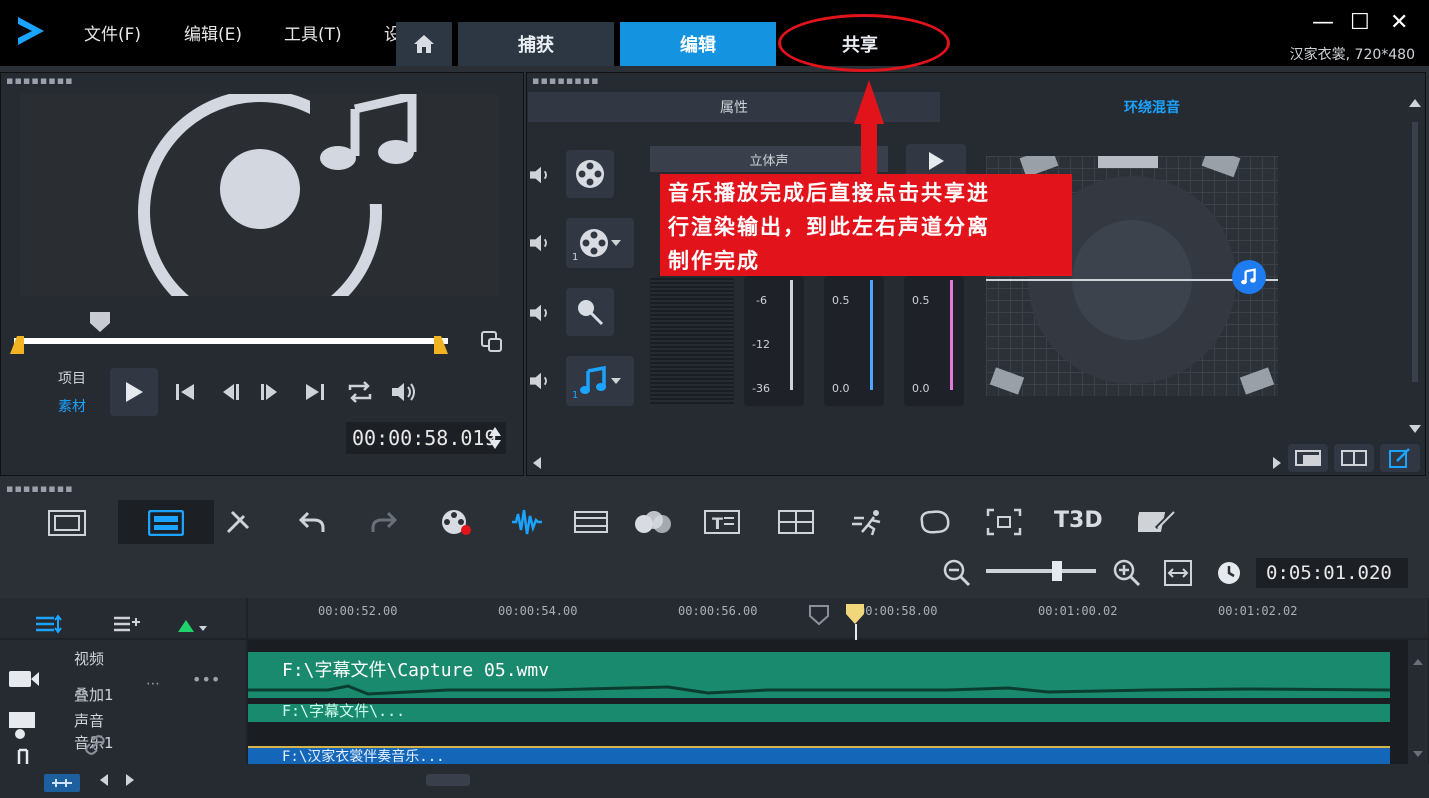 The width and height of the screenshot is (1429, 798). I want to click on volume-icon, so click(404, 392).